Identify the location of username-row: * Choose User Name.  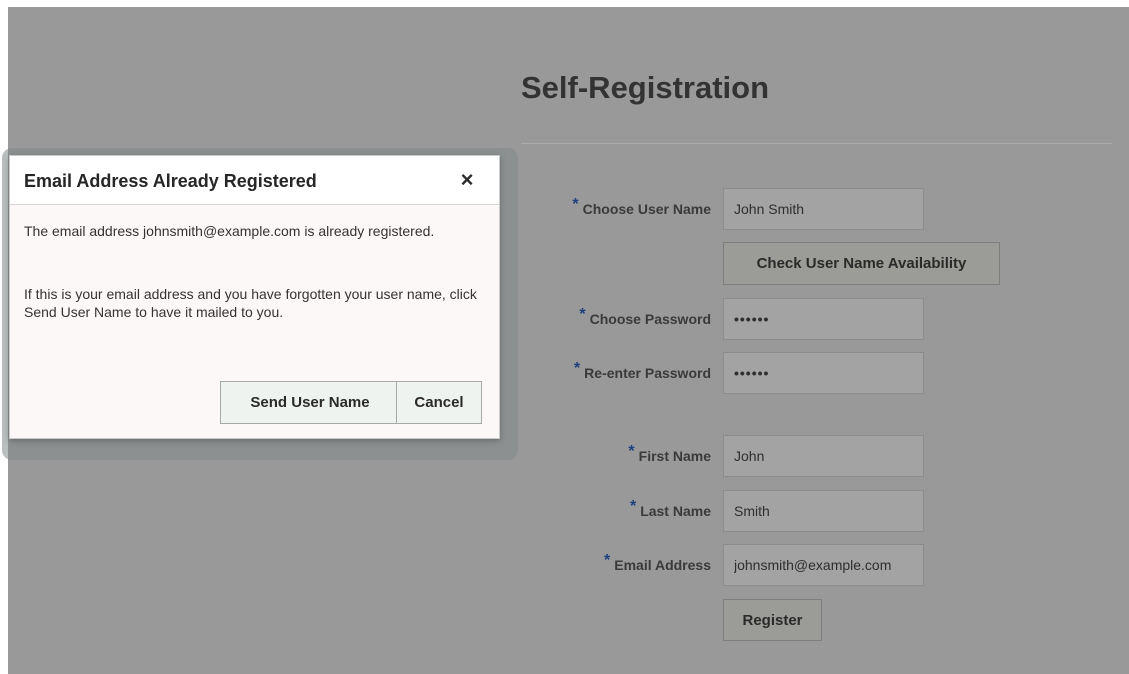
(821, 209).